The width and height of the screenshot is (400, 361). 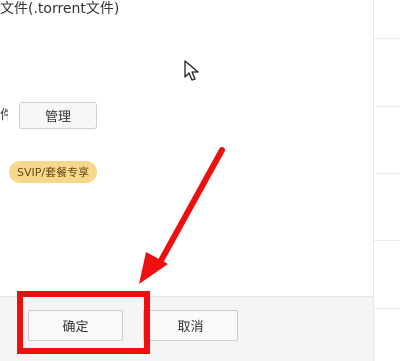 I want to click on mouse-pointer-icon, so click(x=191, y=70).